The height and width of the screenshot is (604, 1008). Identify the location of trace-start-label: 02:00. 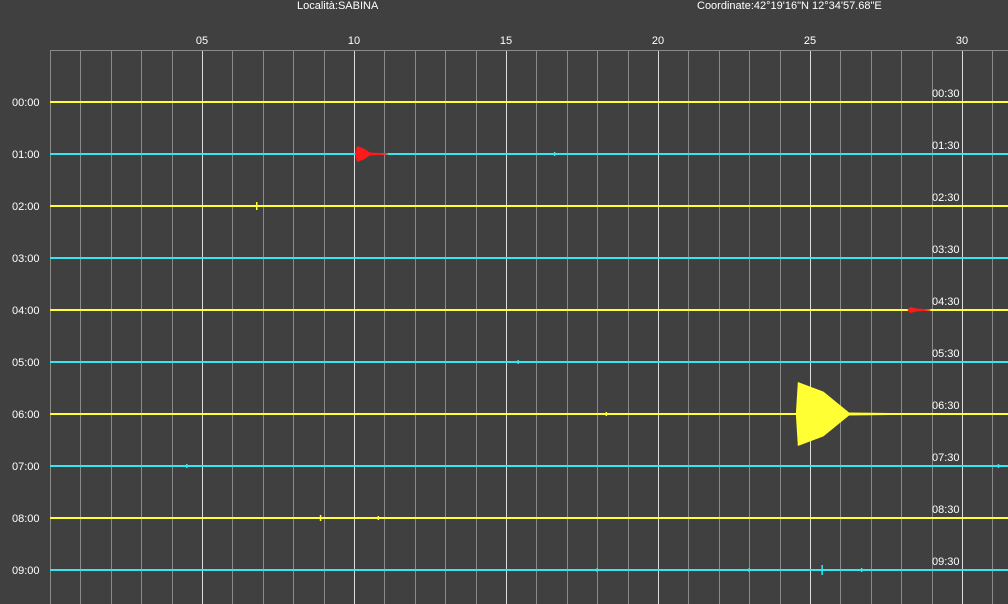
(26, 207).